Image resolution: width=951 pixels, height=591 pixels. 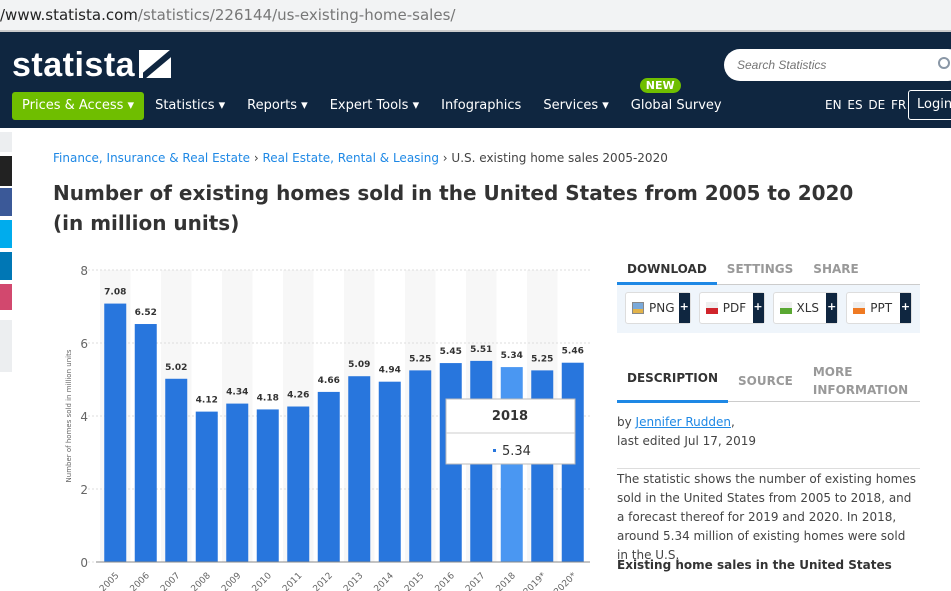 What do you see at coordinates (390, 371) in the screenshot?
I see `data-label: 4.94` at bounding box center [390, 371].